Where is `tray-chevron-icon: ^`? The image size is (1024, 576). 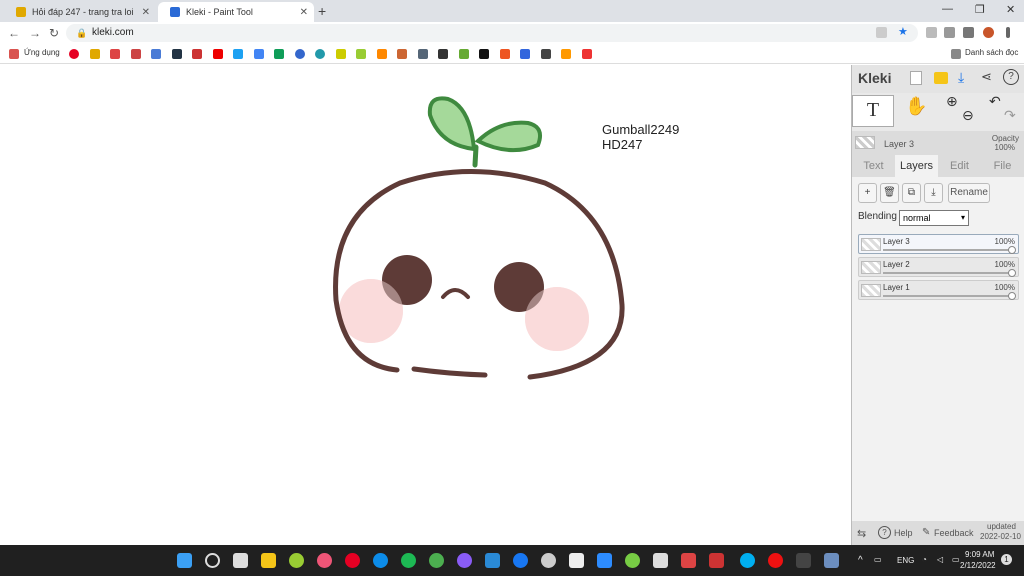 tray-chevron-icon: ^ is located at coordinates (860, 560).